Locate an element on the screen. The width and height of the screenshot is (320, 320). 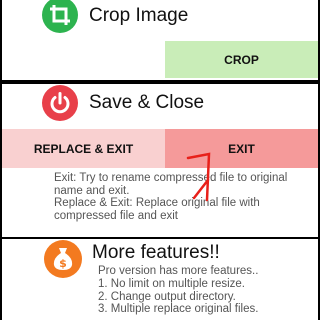
list-item: 1. No limit on multiple resize. is located at coordinates (171, 284).